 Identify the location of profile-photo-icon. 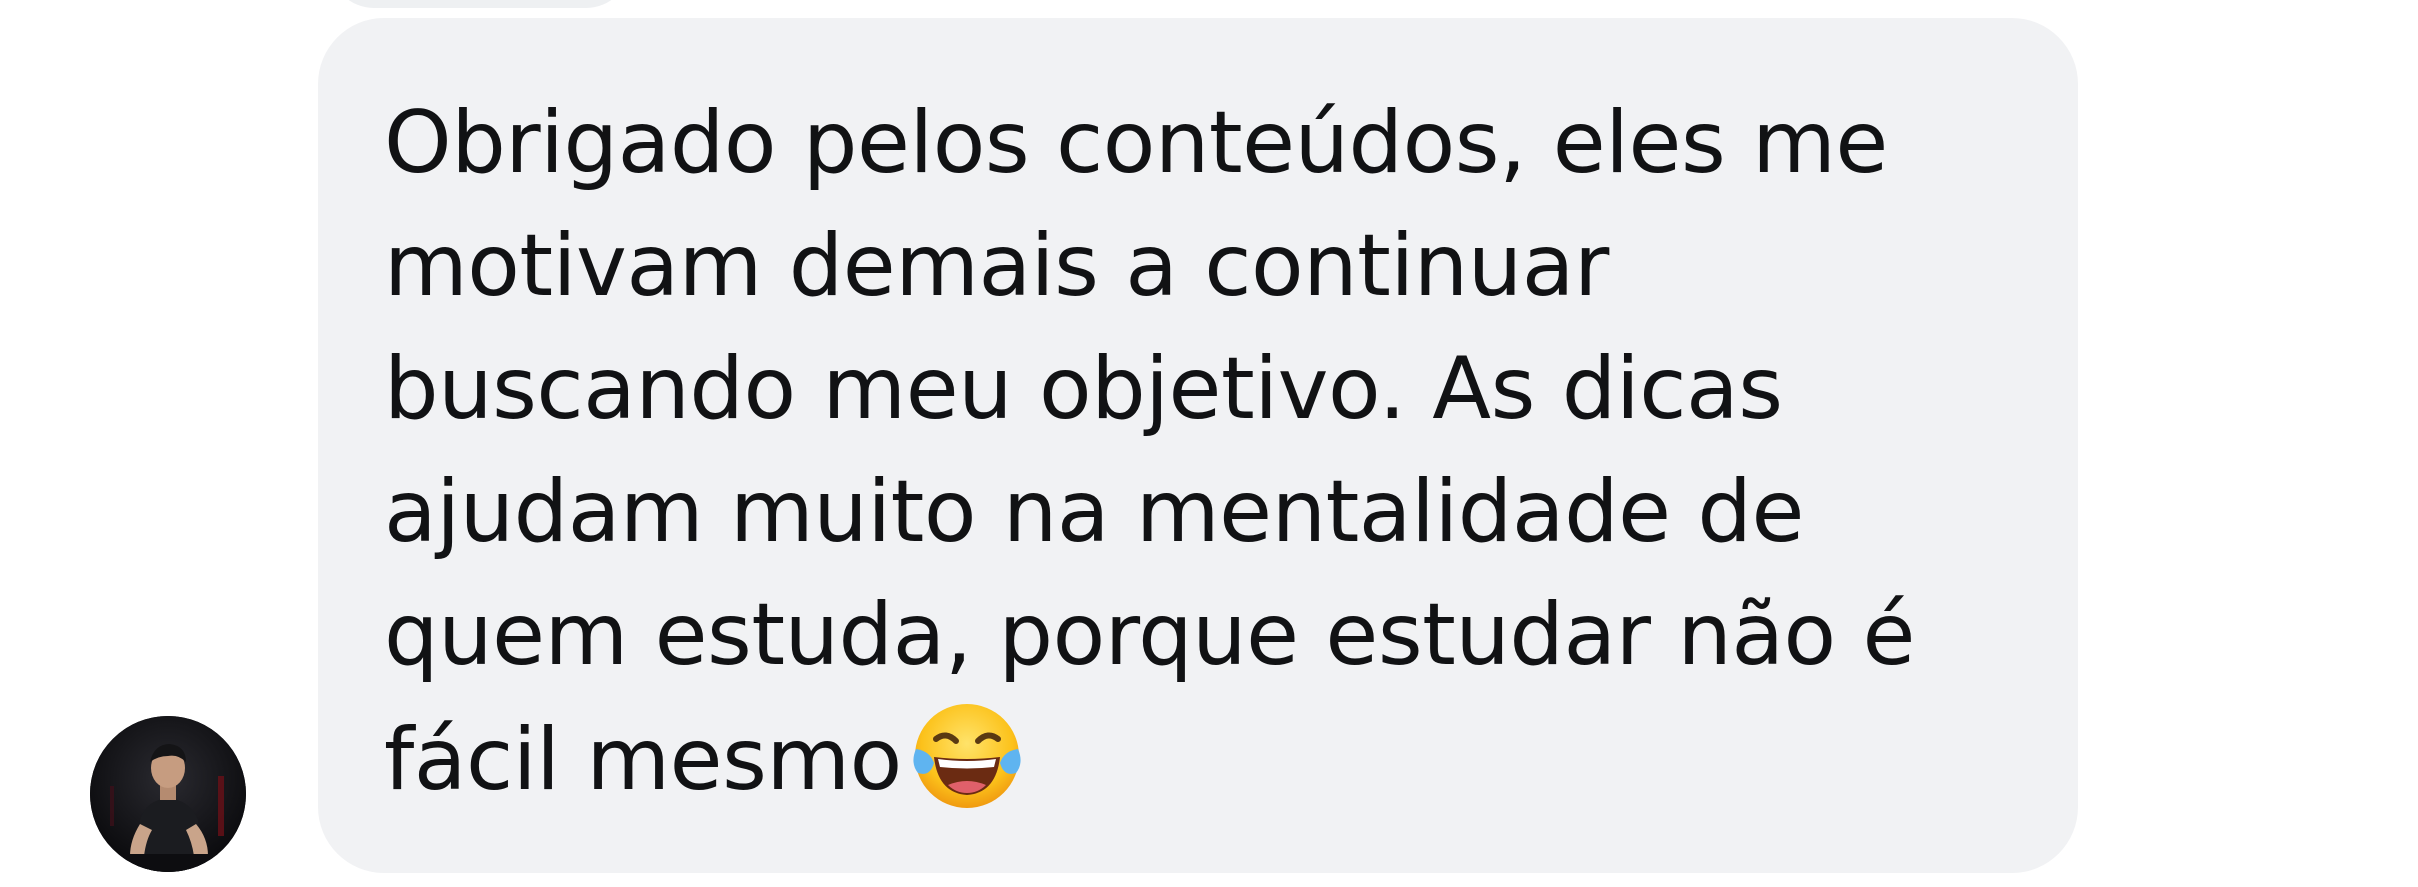
(168, 794).